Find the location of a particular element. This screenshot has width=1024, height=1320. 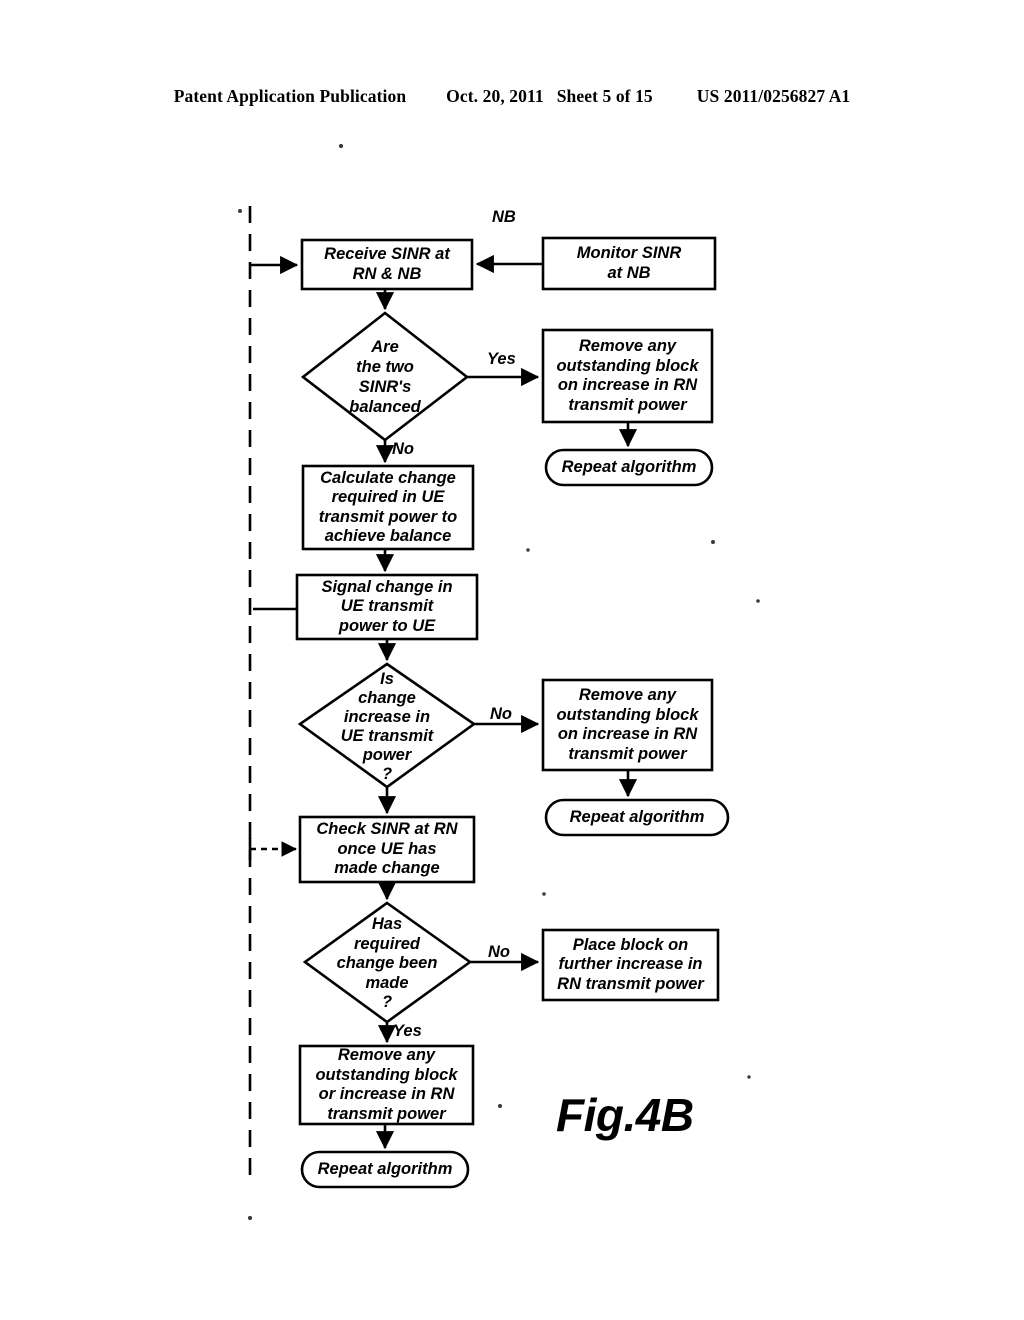

node-calculate-change-shape is located at coordinates (388, 507).